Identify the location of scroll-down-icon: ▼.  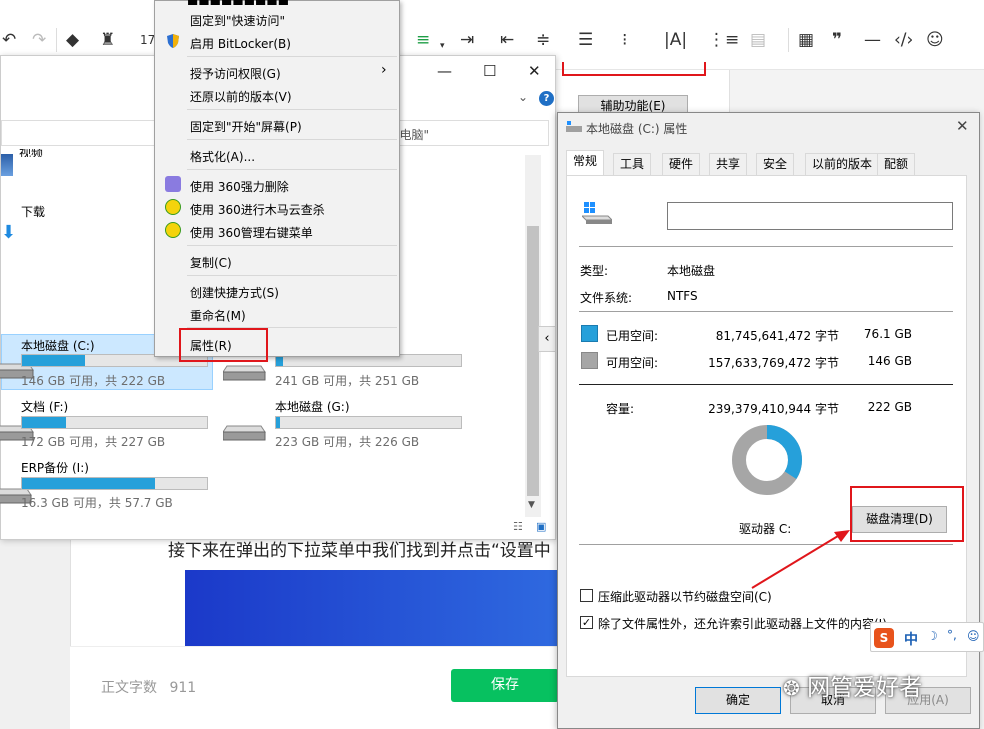
(531, 505).